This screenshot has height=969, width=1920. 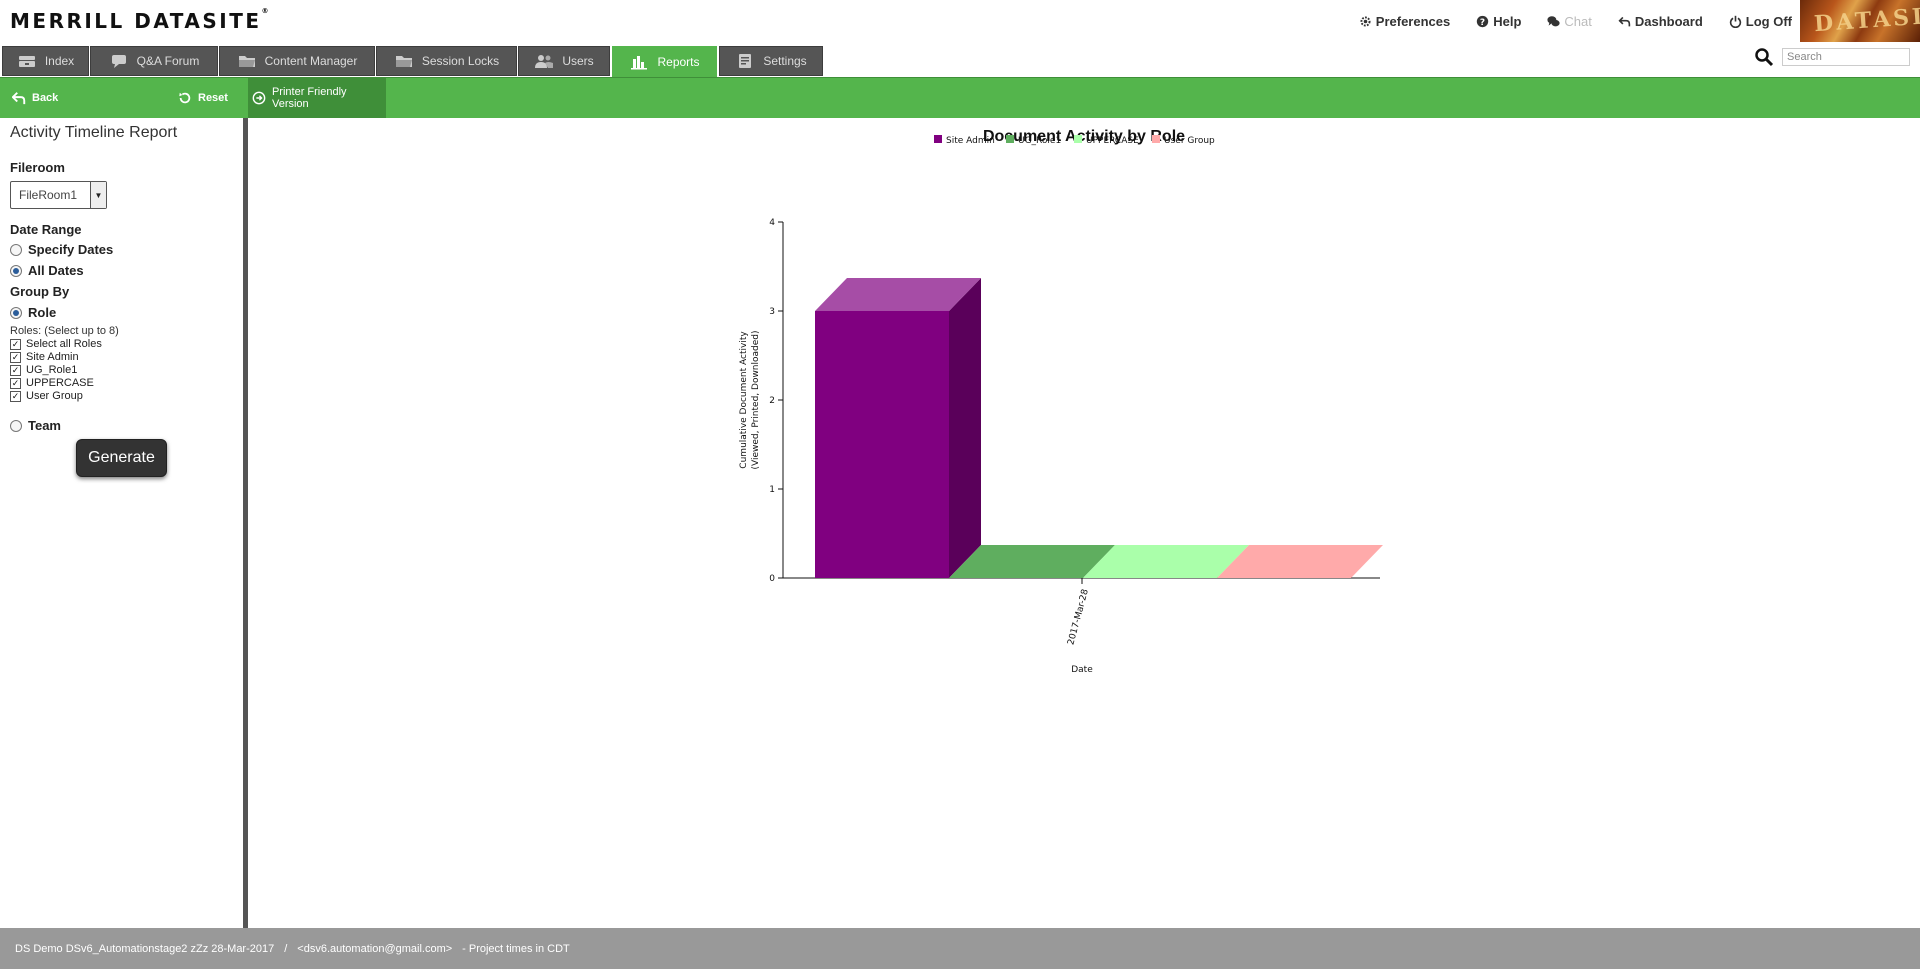 I want to click on preferences-link: Preferences, so click(x=1404, y=21).